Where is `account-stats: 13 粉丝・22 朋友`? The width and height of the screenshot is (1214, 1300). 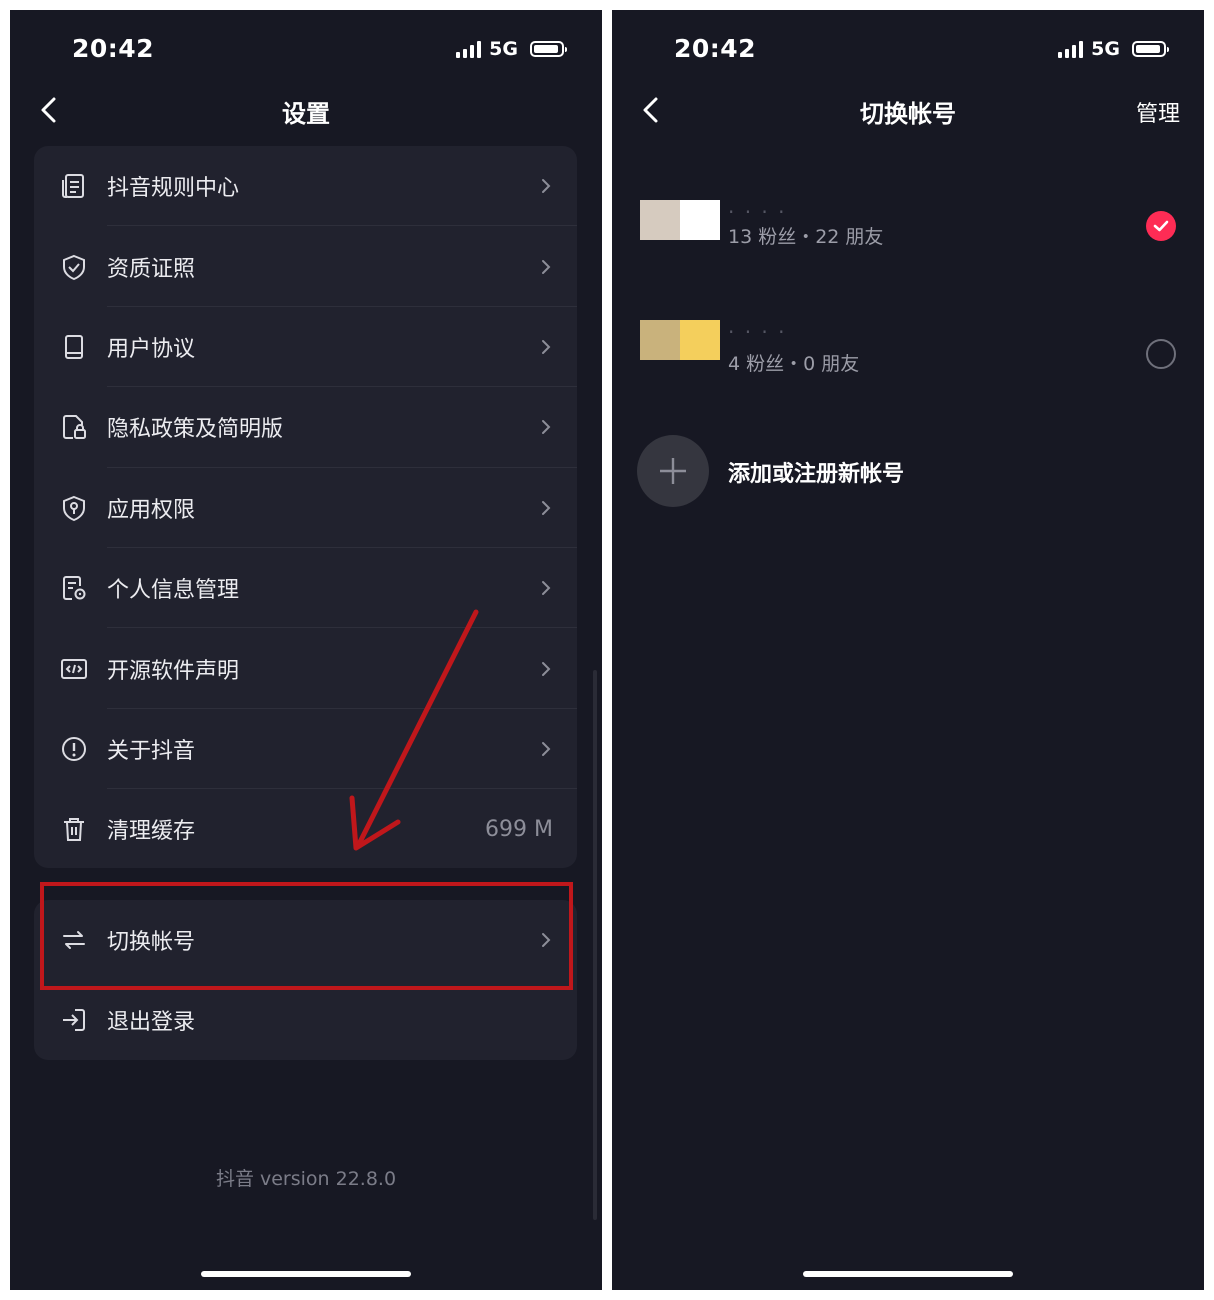
account-stats: 13 粉丝・22 朋友 is located at coordinates (806, 237).